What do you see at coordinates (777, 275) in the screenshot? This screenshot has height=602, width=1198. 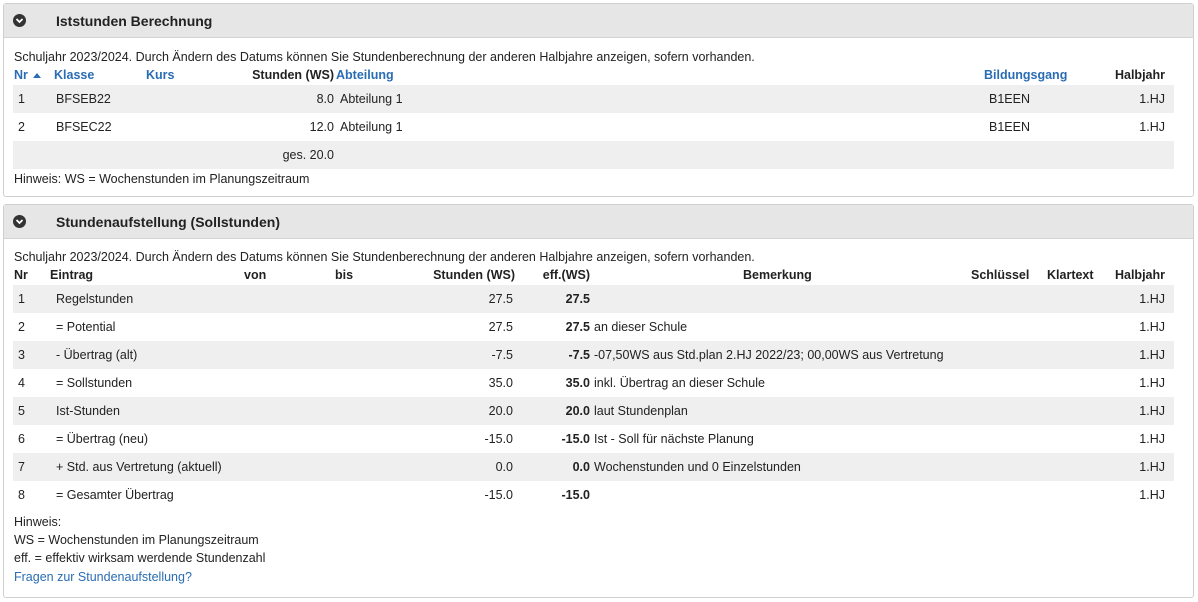 I see `header-bemerkung: Bemerkung` at bounding box center [777, 275].